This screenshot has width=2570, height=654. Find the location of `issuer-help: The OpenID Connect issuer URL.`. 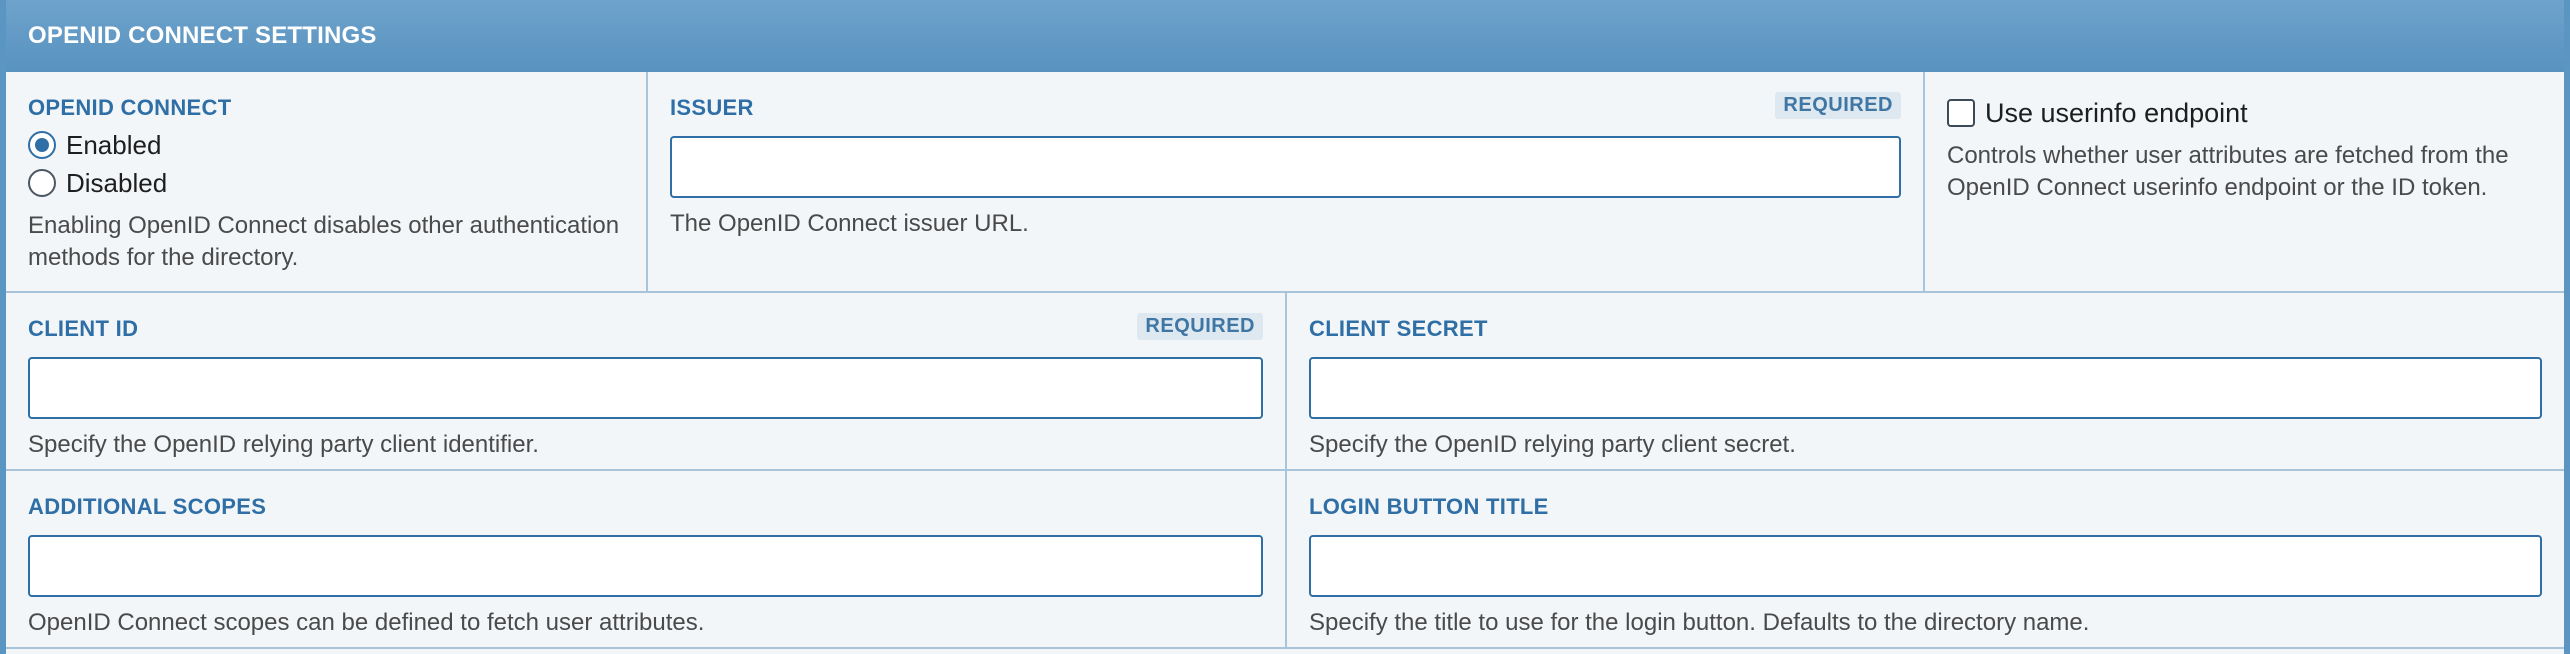

issuer-help: The OpenID Connect issuer URL. is located at coordinates (849, 223).